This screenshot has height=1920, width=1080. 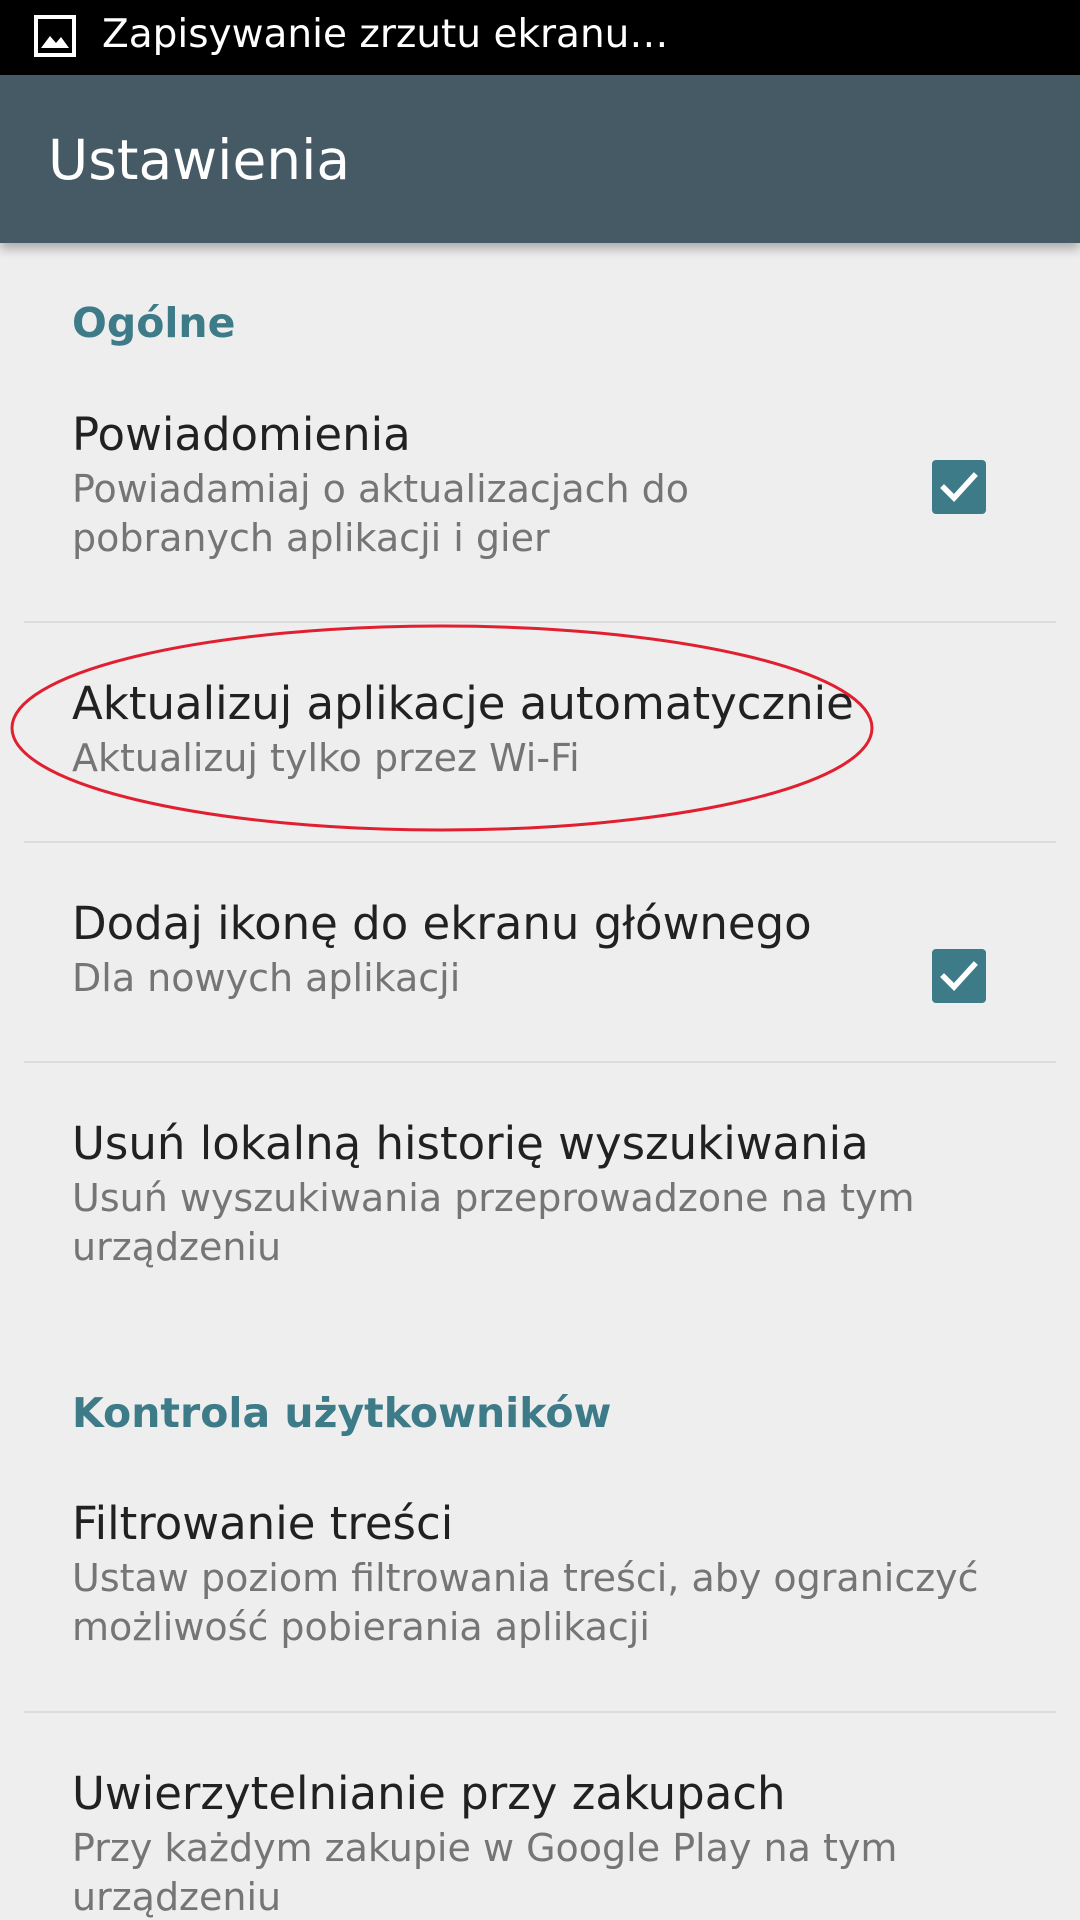 I want to click on pref-title: Dodaj ikonę do ekranu głównego, so click(x=442, y=923).